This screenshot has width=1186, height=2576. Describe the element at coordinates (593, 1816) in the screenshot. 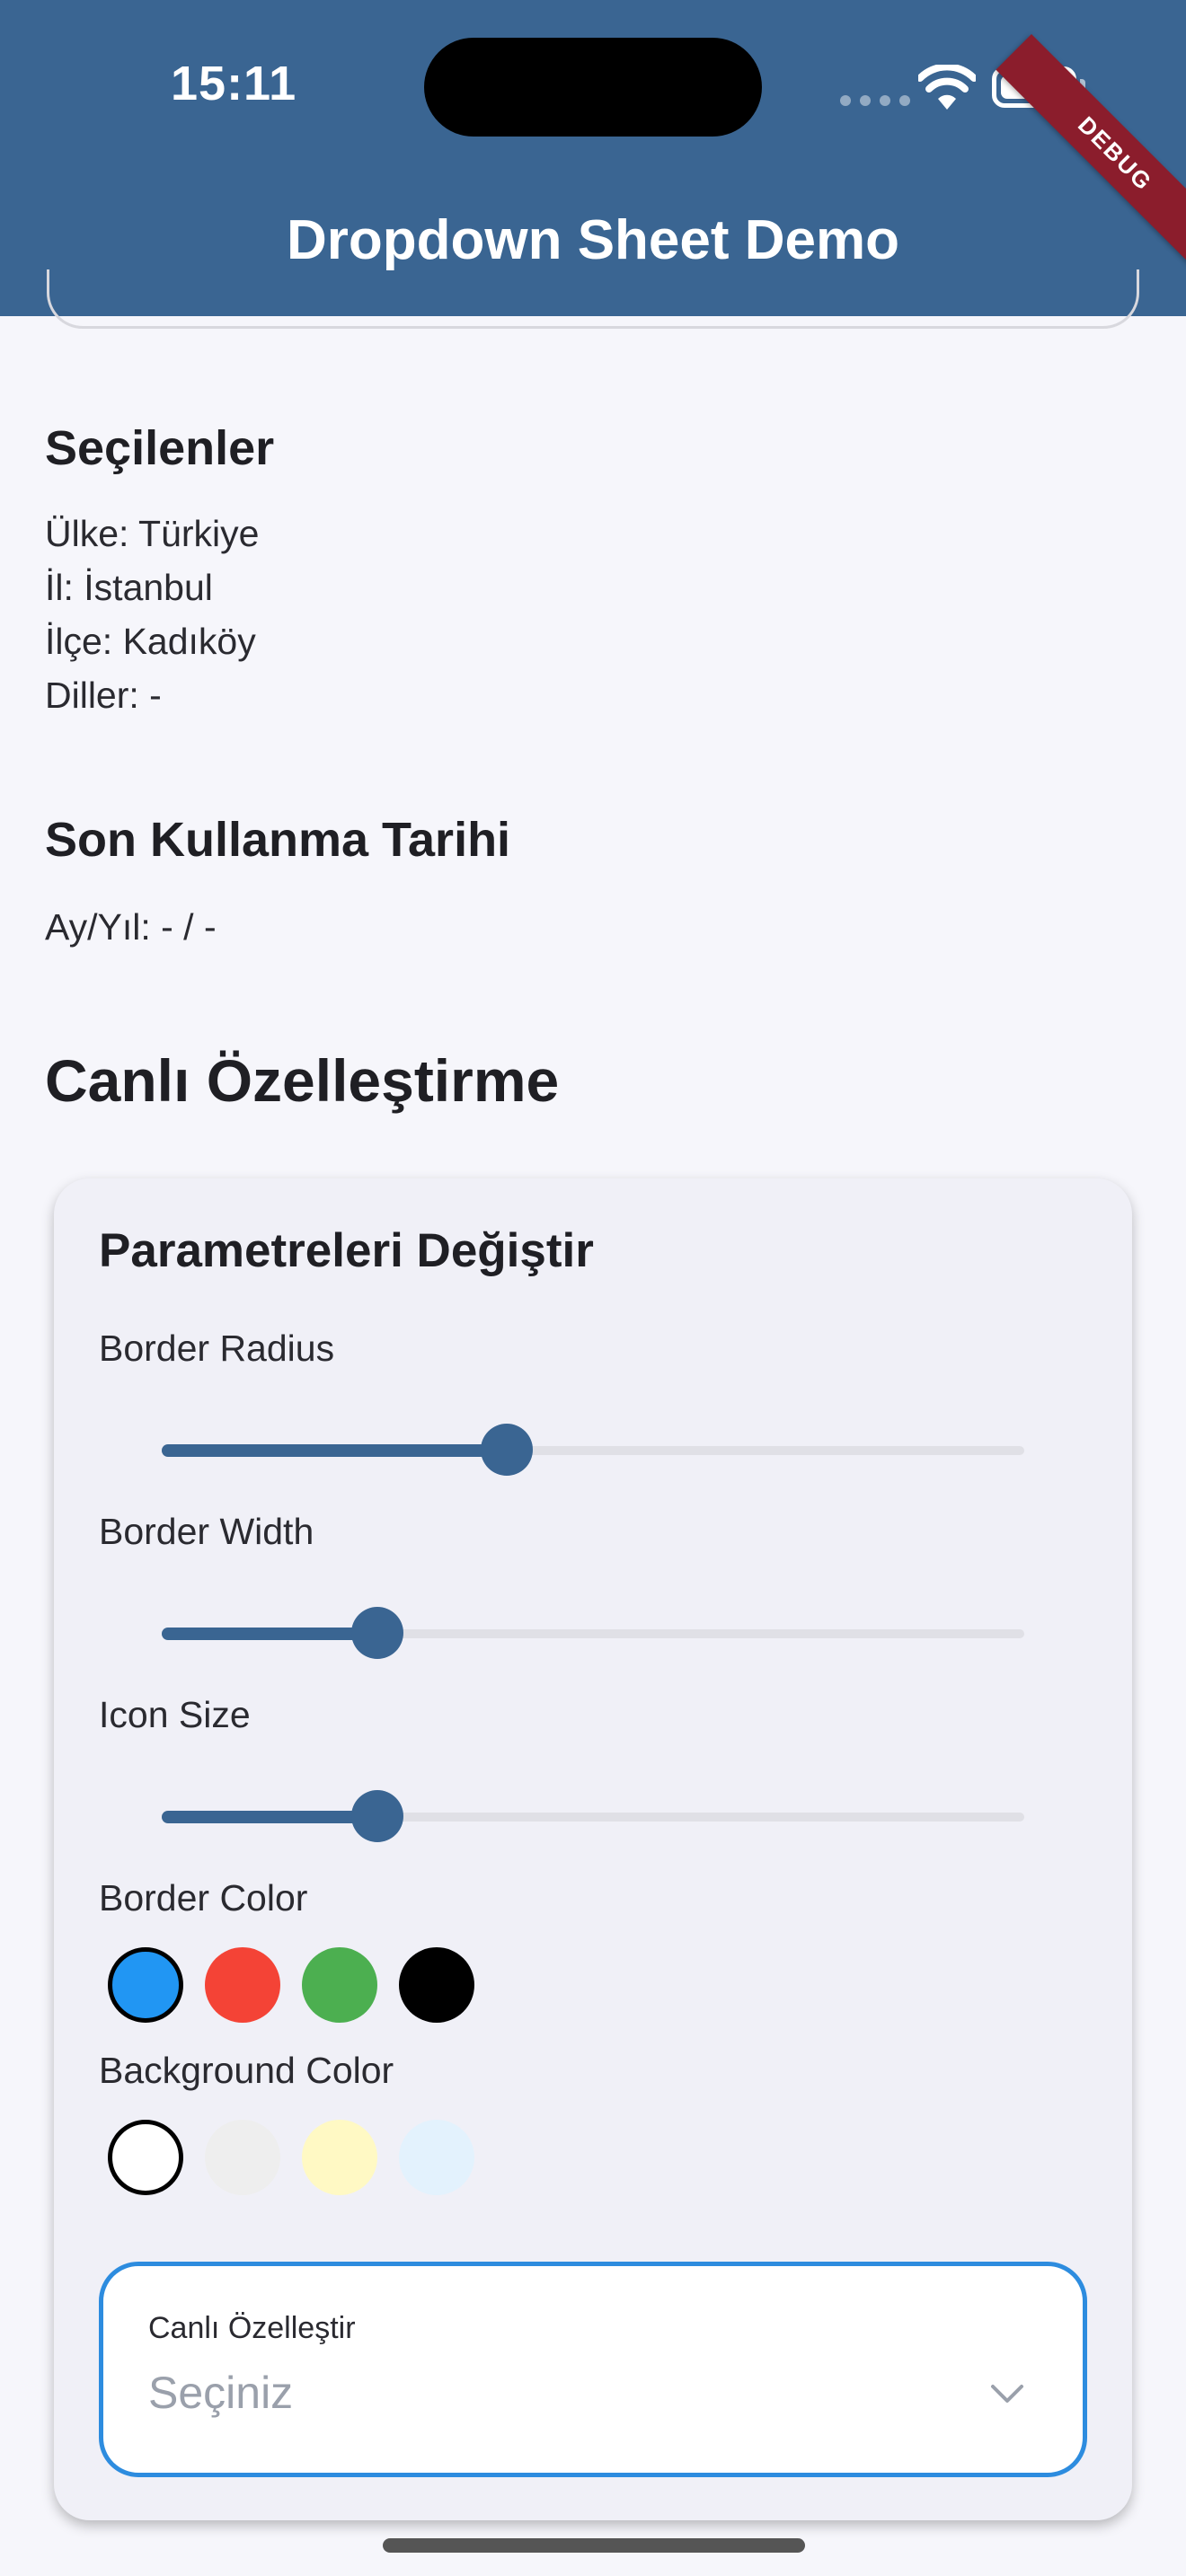

I see `icon-size-slider` at that location.